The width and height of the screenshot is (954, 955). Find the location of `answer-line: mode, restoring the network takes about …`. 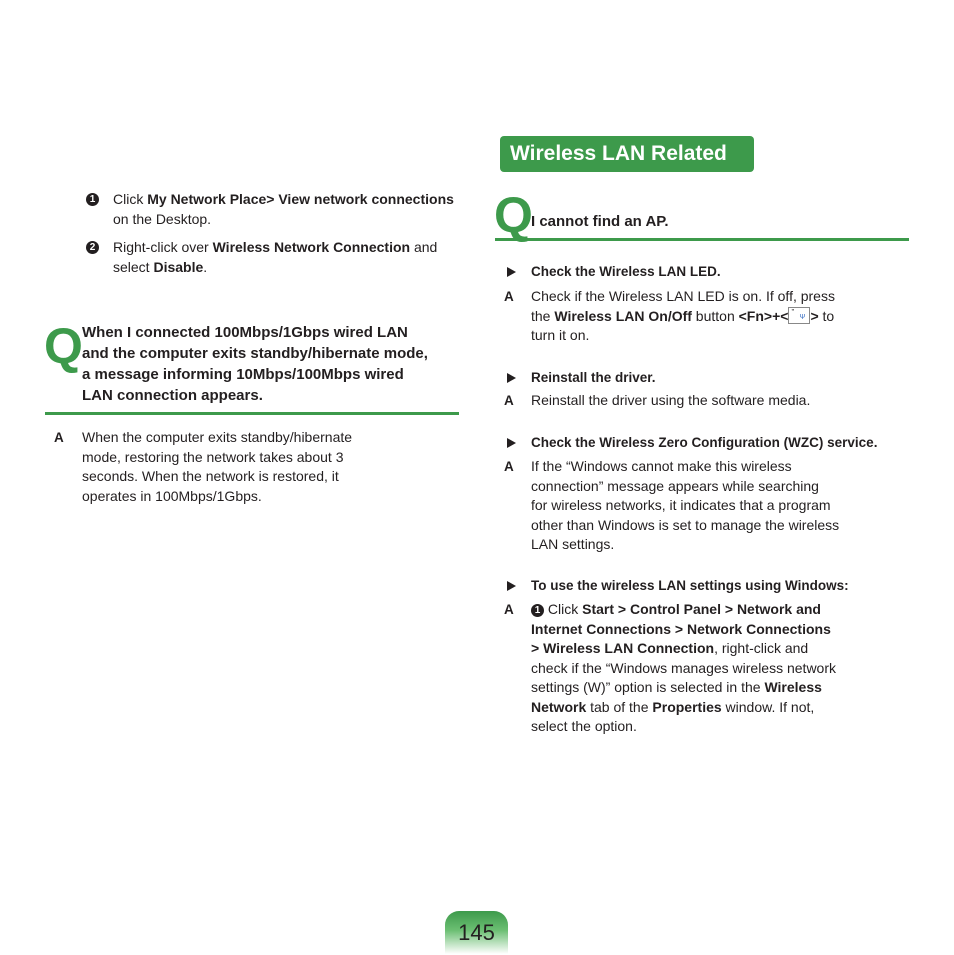

answer-line: mode, restoring the network takes about … is located at coordinates (213, 456).